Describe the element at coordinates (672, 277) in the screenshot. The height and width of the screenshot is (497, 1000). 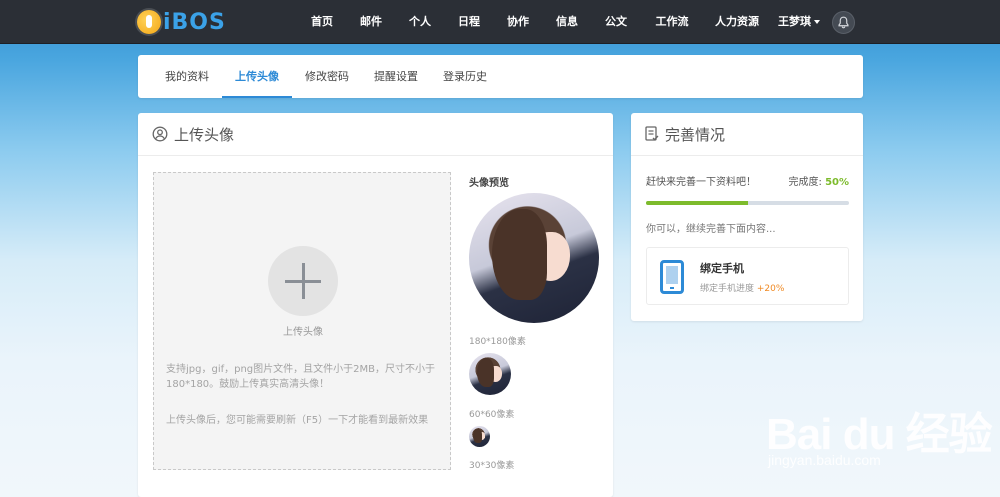
I see `phone-icon` at that location.